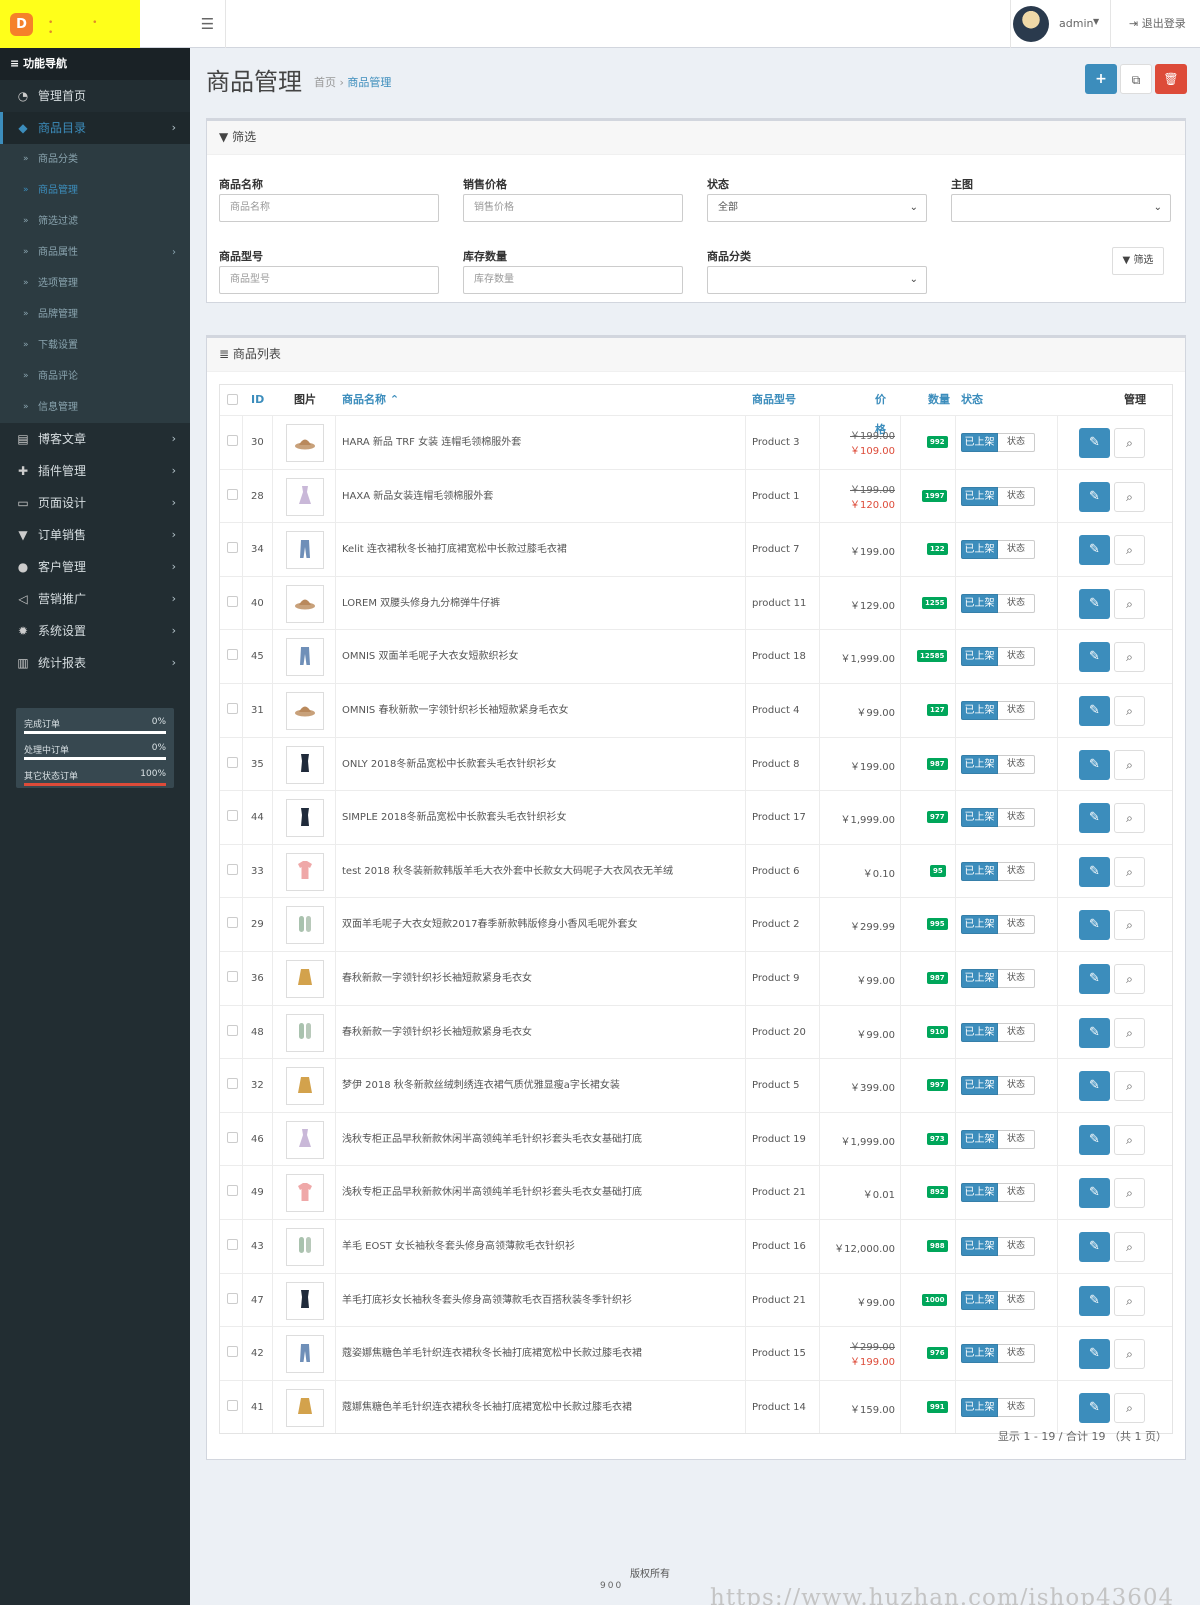  Describe the element at coordinates (1171, 79) in the screenshot. I see `delete-button: 🗑` at that location.